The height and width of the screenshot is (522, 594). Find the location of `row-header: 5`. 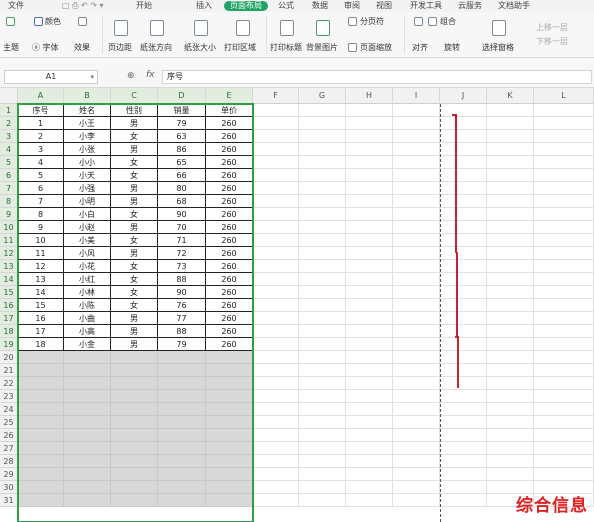

row-header: 5 is located at coordinates (9, 162).